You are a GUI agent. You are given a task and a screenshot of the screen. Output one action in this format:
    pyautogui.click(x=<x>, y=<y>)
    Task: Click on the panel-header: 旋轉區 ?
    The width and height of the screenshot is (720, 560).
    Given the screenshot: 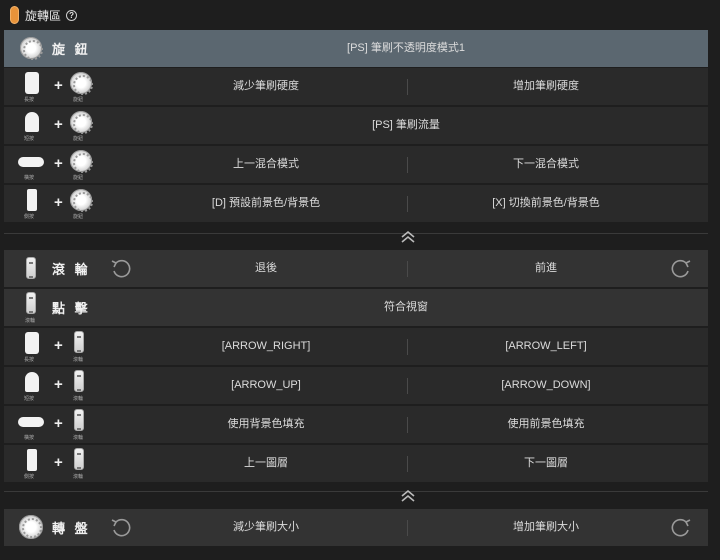 What is the action you would take?
    pyautogui.click(x=360, y=15)
    